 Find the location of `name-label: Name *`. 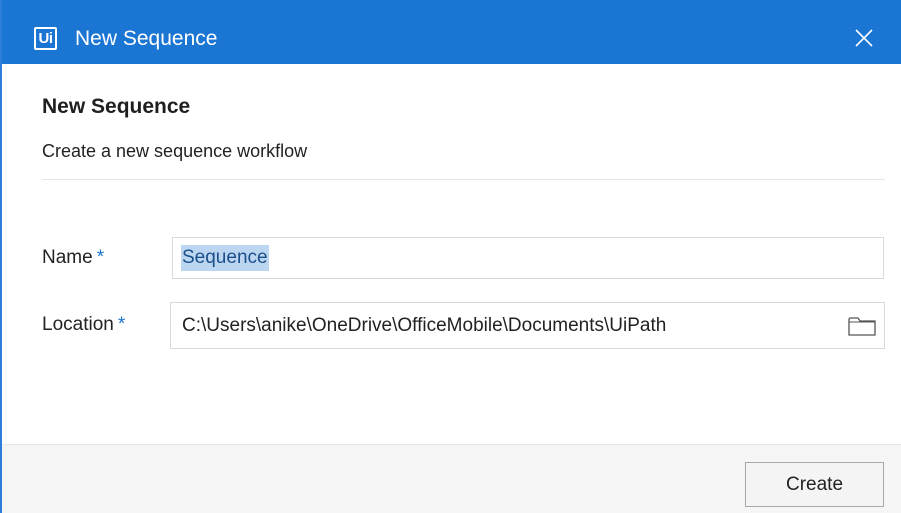

name-label: Name * is located at coordinates (73, 258).